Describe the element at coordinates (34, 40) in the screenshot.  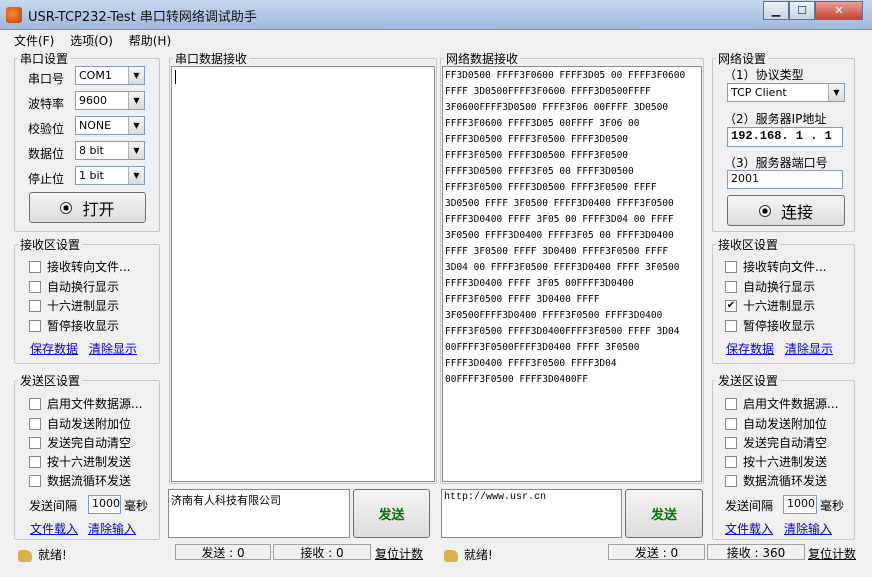
I see `menu-file: 文件(F)` at that location.